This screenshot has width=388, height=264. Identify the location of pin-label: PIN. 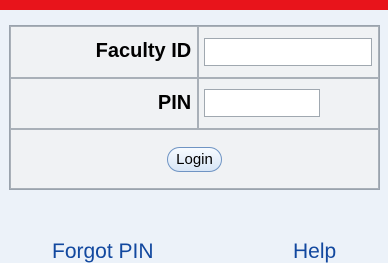
(104, 103).